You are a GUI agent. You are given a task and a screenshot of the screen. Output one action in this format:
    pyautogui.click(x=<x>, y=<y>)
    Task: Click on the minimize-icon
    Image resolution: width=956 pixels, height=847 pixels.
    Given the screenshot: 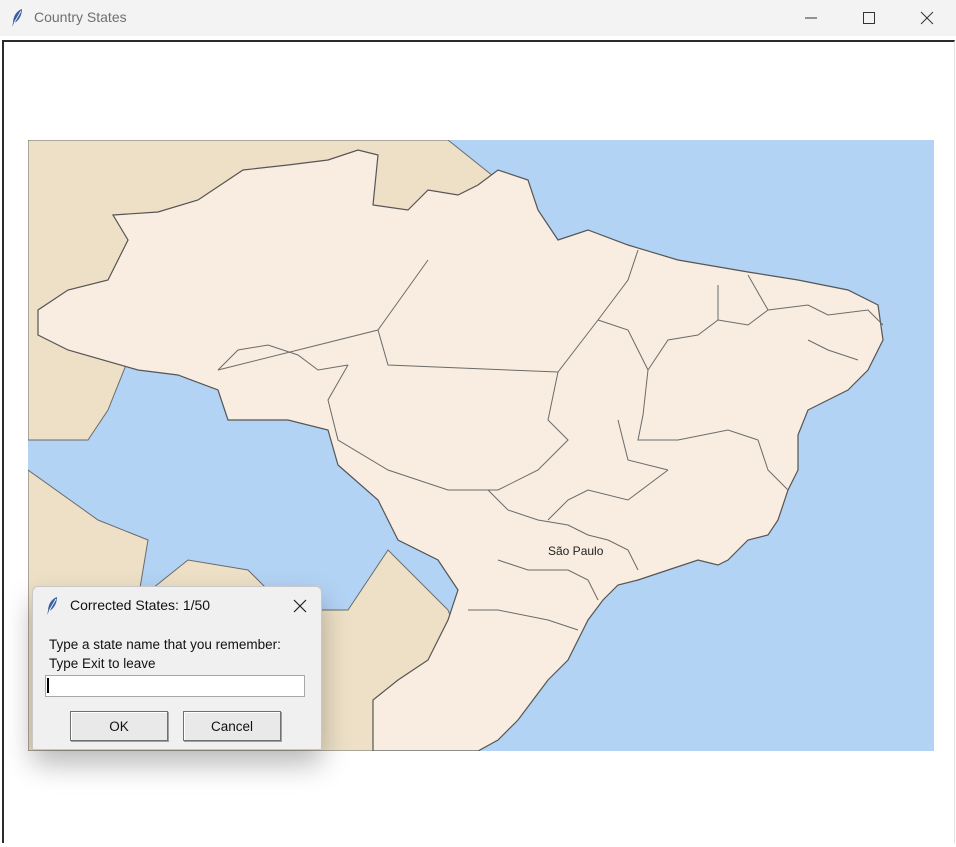 What is the action you would take?
    pyautogui.click(x=811, y=18)
    